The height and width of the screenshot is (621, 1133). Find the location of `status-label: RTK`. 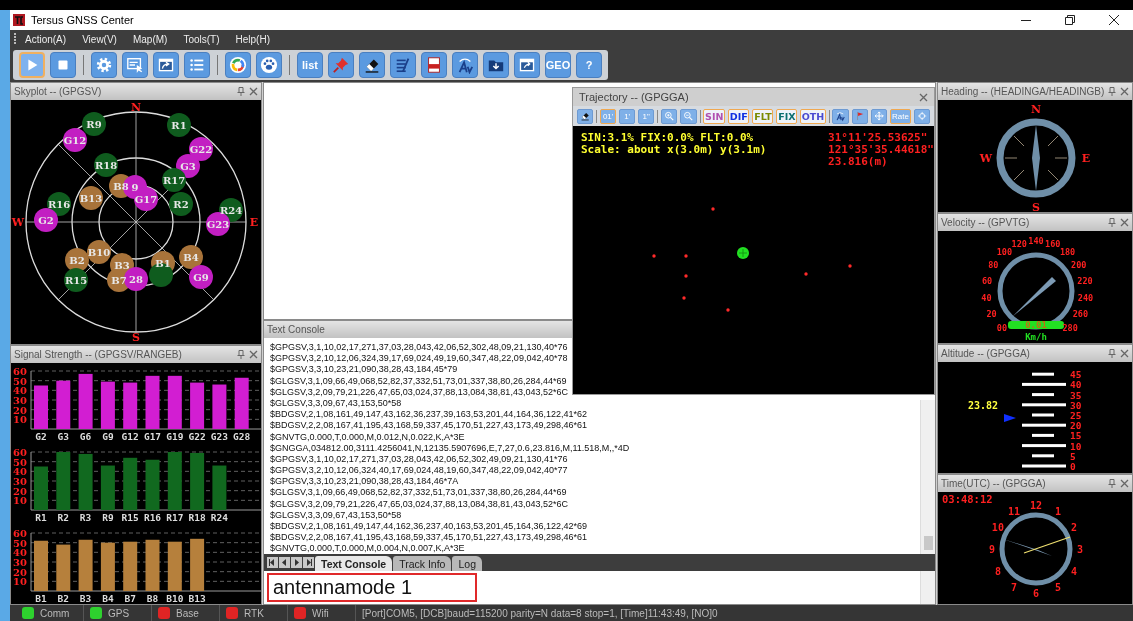

status-label: RTK is located at coordinates (254, 613).